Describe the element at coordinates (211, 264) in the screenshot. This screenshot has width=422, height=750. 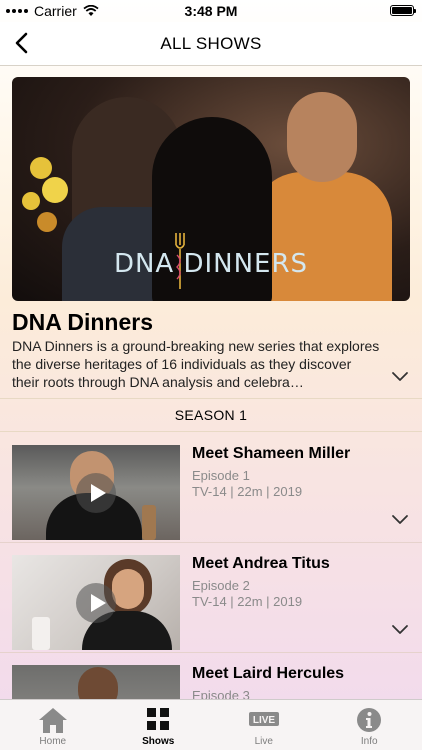
I see `show-logo-text: DNA DINNERS` at that location.